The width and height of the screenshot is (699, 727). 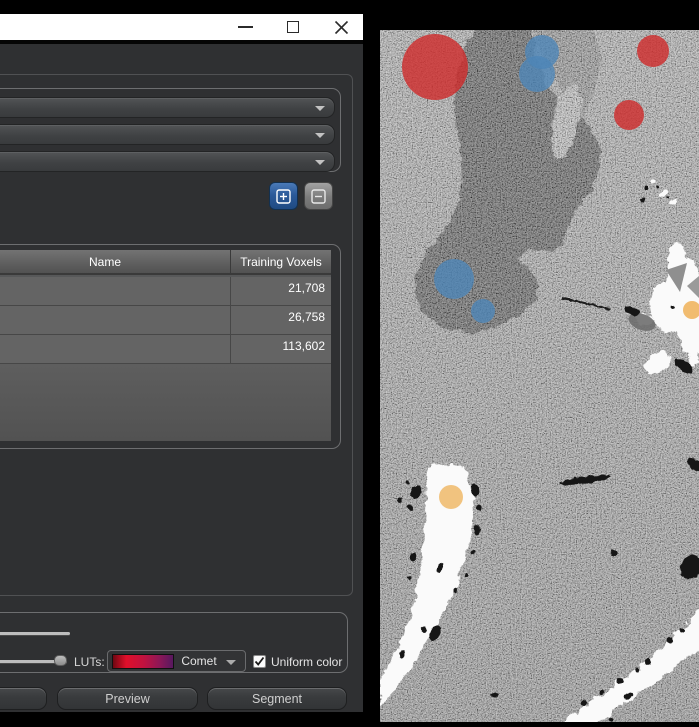 I want to click on dialog-titlebar, so click(x=181, y=27).